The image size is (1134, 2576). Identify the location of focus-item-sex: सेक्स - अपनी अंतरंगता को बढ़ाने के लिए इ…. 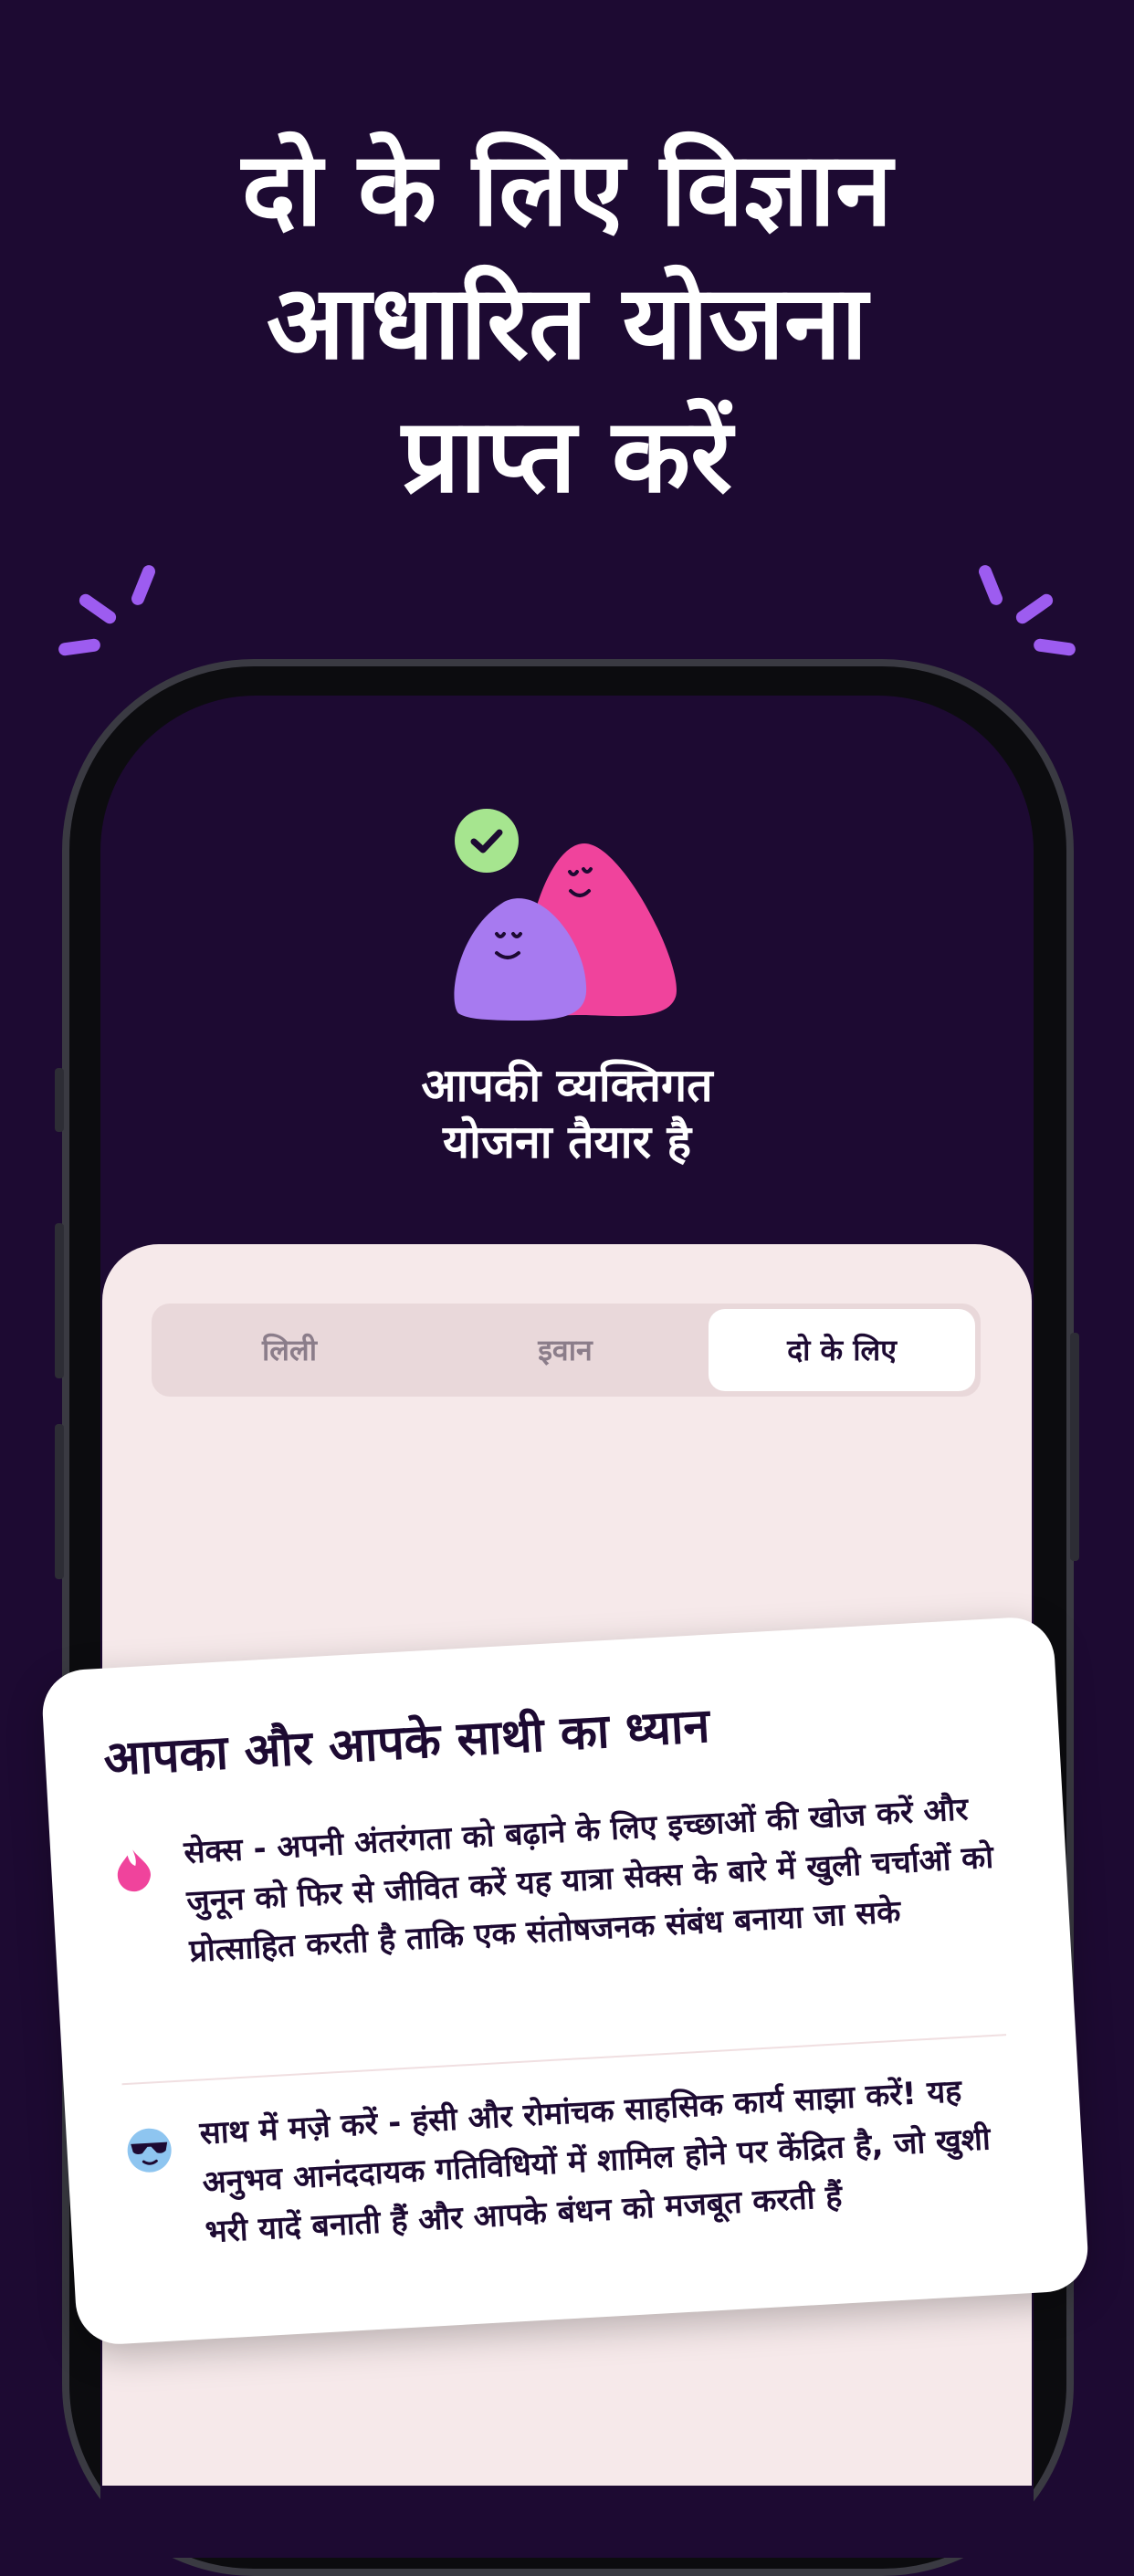
(559, 1876).